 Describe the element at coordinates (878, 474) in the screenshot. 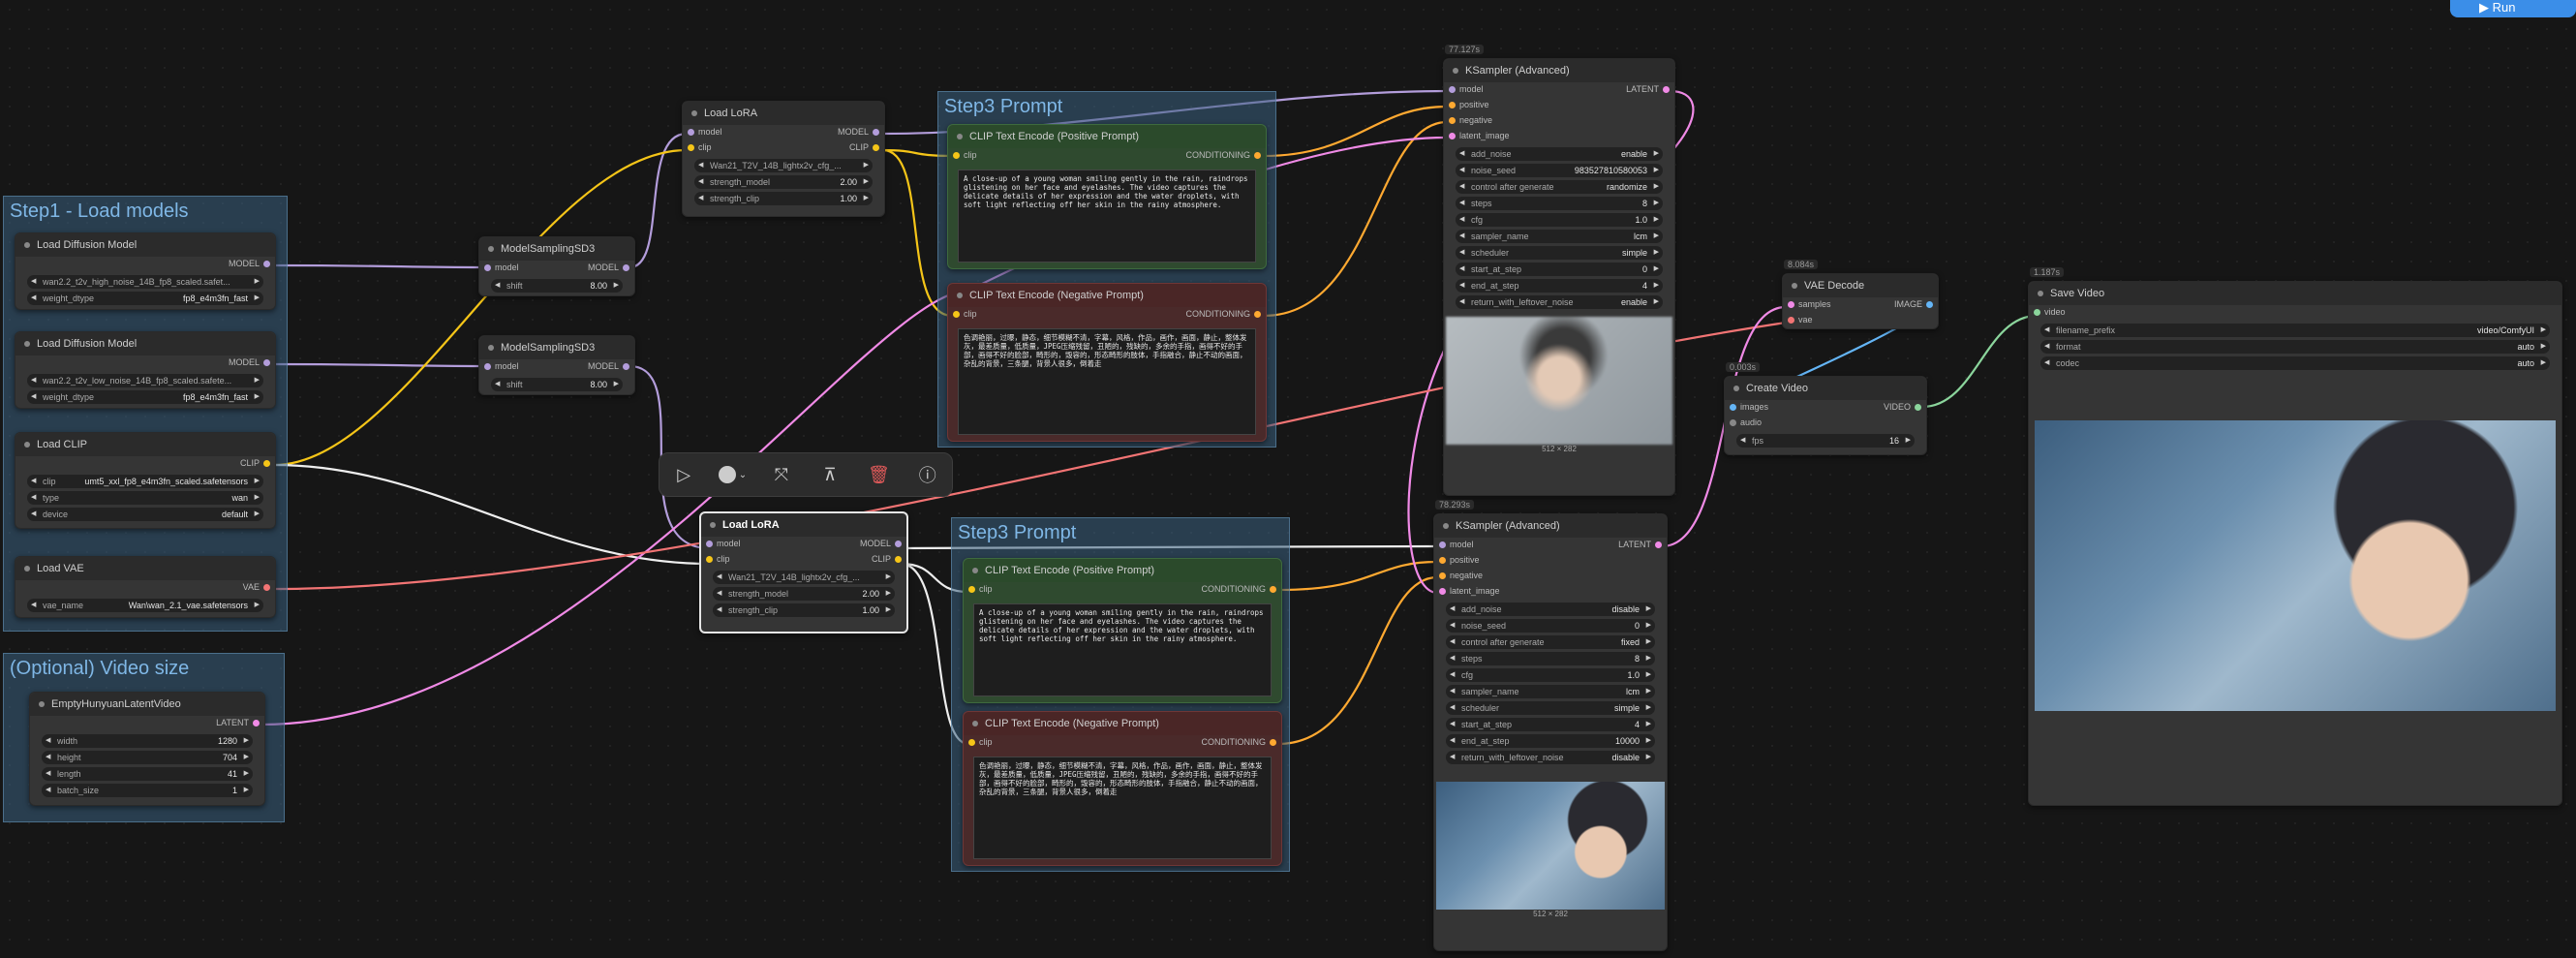

I see `delete-icon: 🗑` at that location.